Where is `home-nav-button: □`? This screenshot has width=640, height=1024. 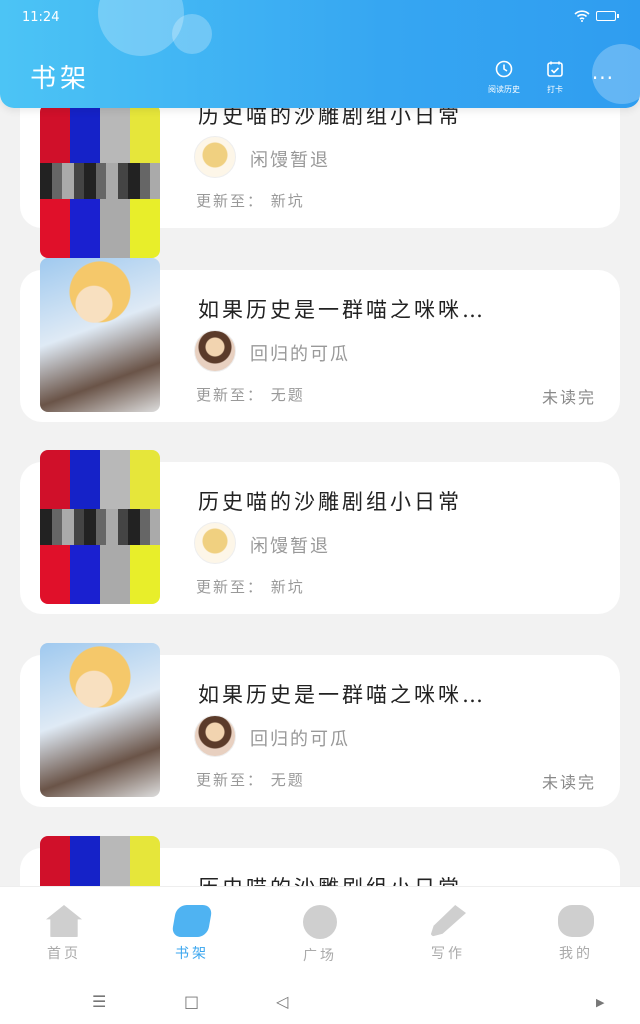
home-nav-button: □ is located at coordinates (191, 1001).